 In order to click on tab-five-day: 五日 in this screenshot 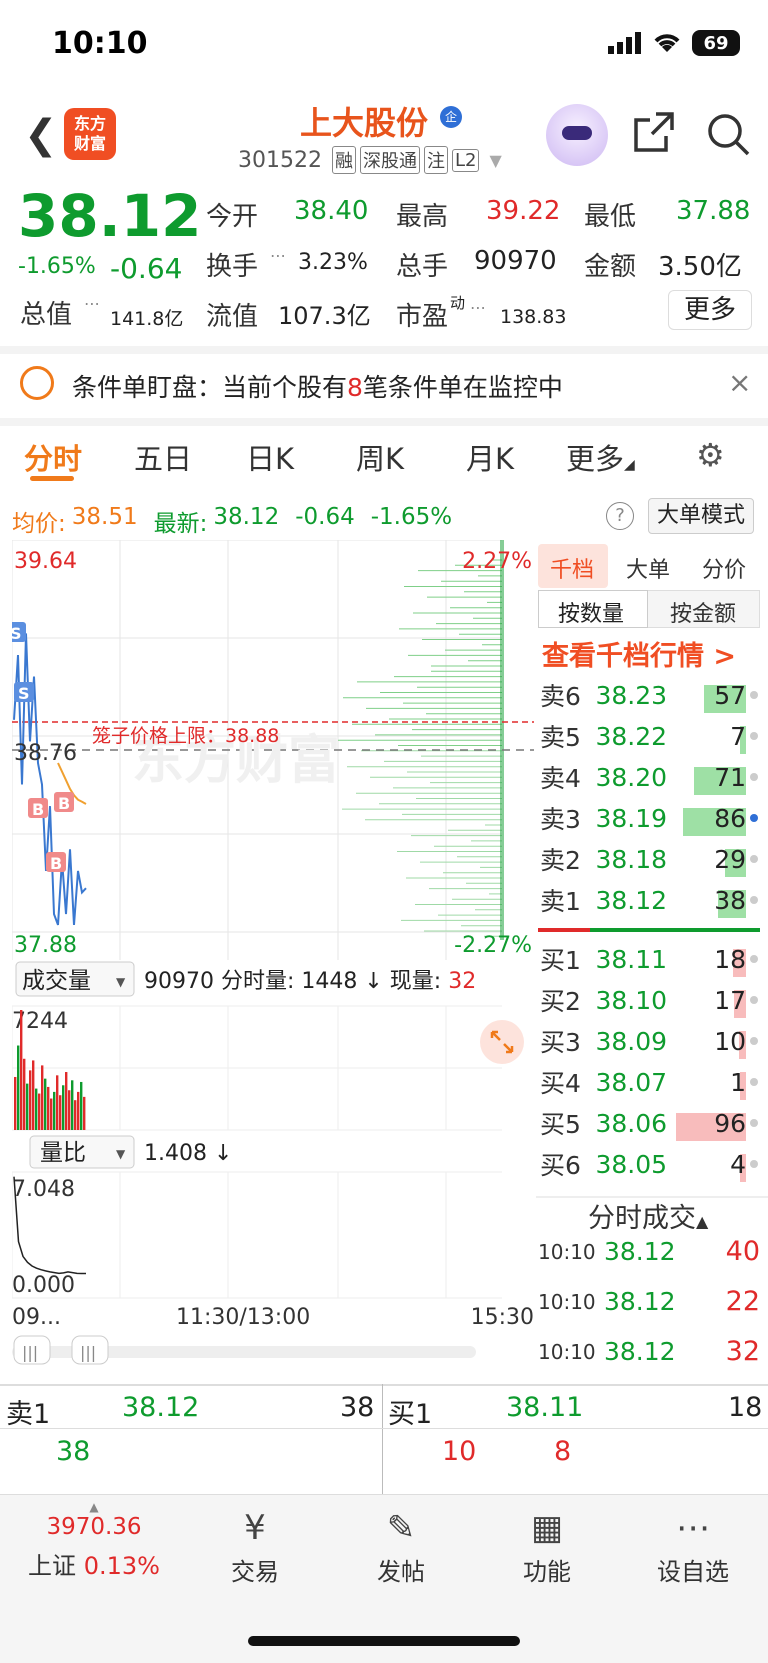, I will do `click(163, 457)`.